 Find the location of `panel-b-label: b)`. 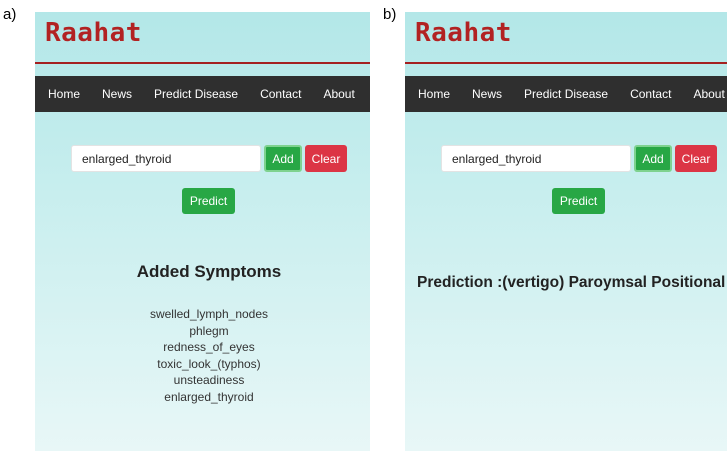

panel-b-label: b) is located at coordinates (390, 14).